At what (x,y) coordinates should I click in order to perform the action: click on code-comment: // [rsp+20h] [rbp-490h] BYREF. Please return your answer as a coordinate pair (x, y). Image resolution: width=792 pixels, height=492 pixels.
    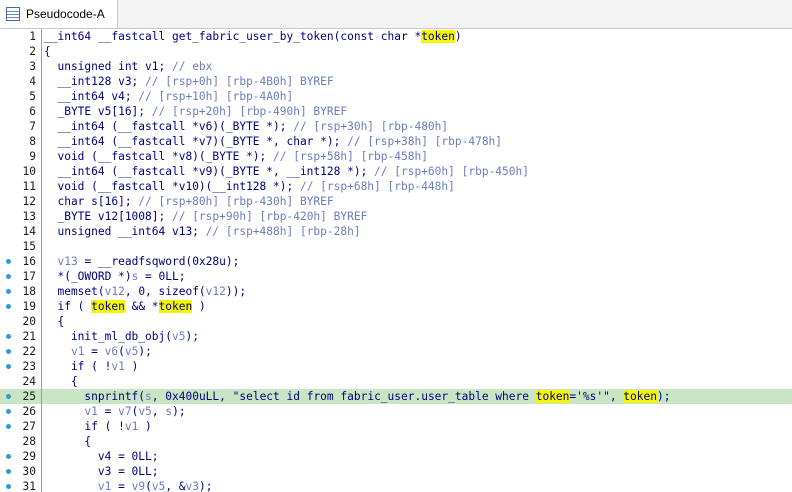
    Looking at the image, I should click on (249, 111).